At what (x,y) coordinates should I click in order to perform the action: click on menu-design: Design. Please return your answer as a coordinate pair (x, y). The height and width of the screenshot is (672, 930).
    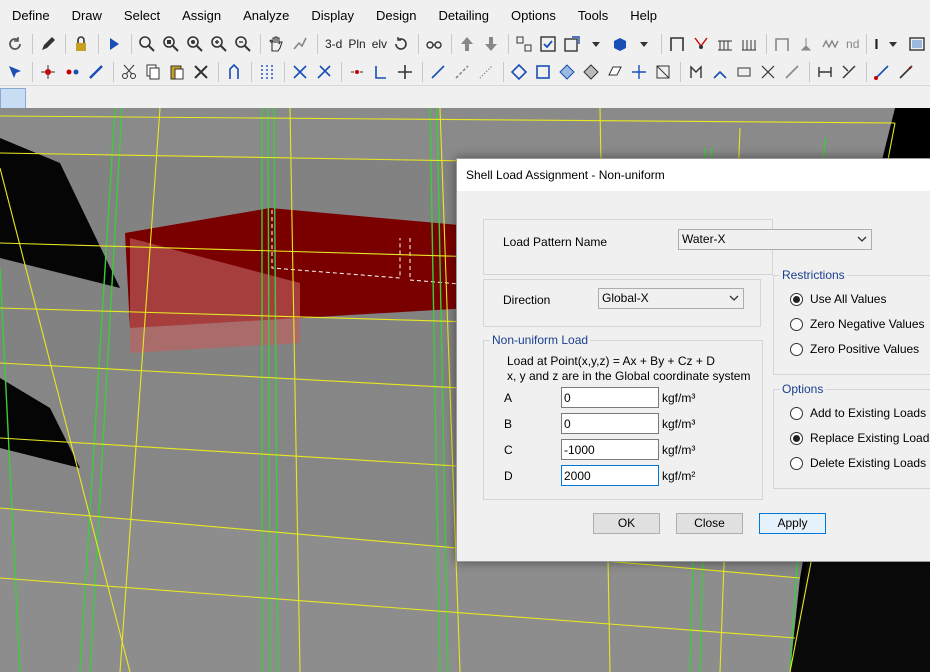
    Looking at the image, I should click on (396, 16).